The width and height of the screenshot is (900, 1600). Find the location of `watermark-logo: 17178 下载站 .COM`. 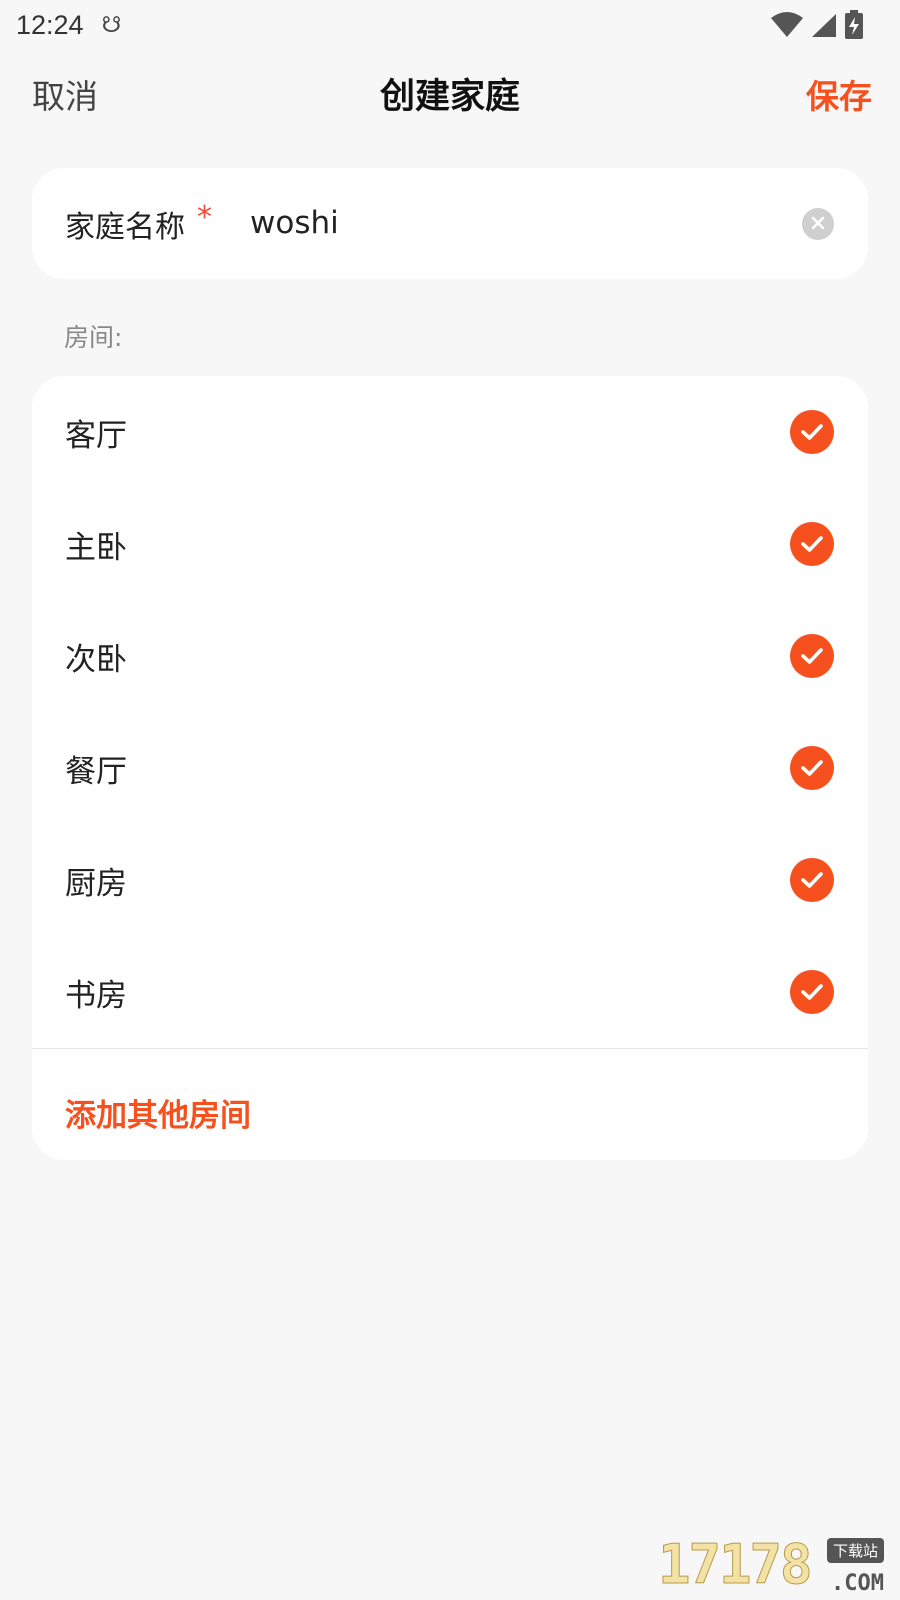

watermark-logo: 17178 下载站 .COM is located at coordinates (773, 1564).